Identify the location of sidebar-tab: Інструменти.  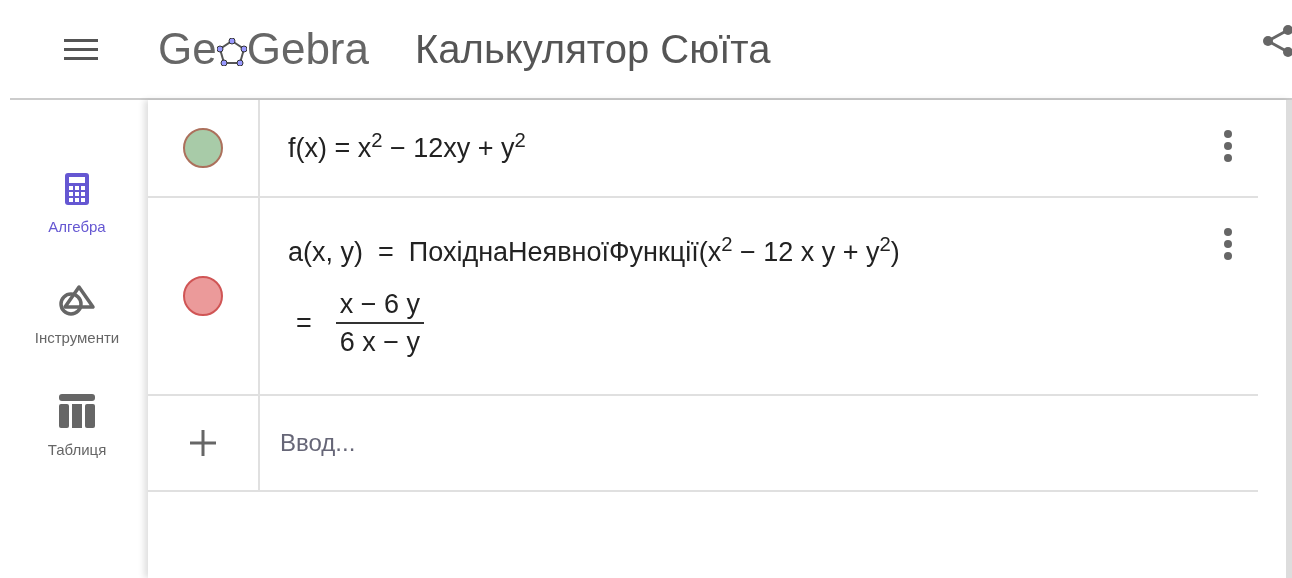
(77, 315).